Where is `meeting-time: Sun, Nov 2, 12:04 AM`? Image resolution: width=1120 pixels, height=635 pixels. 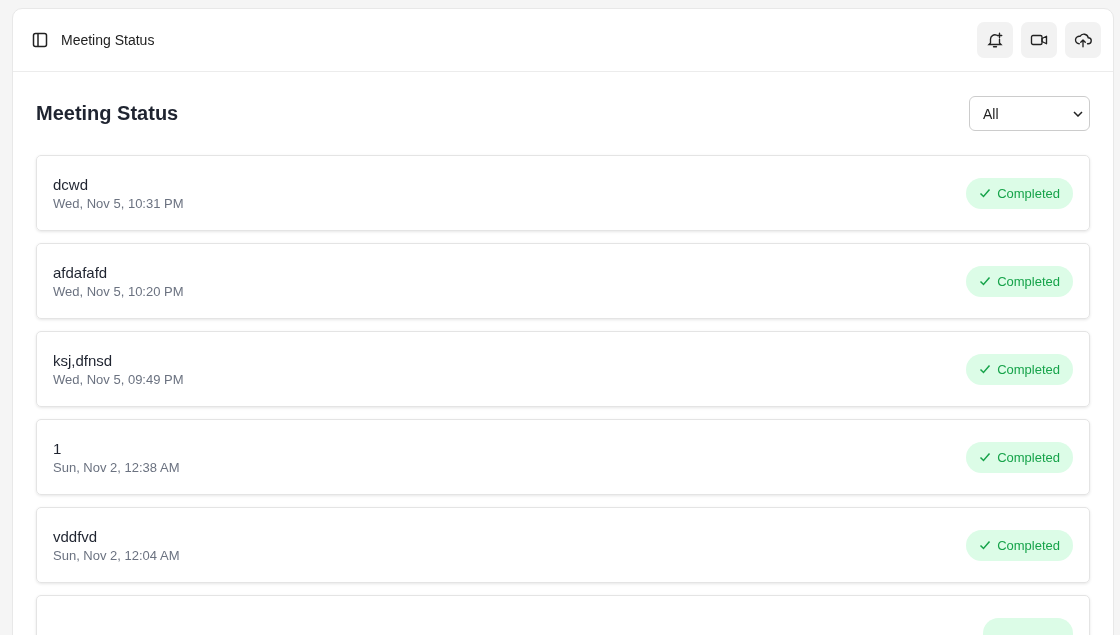 meeting-time: Sun, Nov 2, 12:04 AM is located at coordinates (116, 555).